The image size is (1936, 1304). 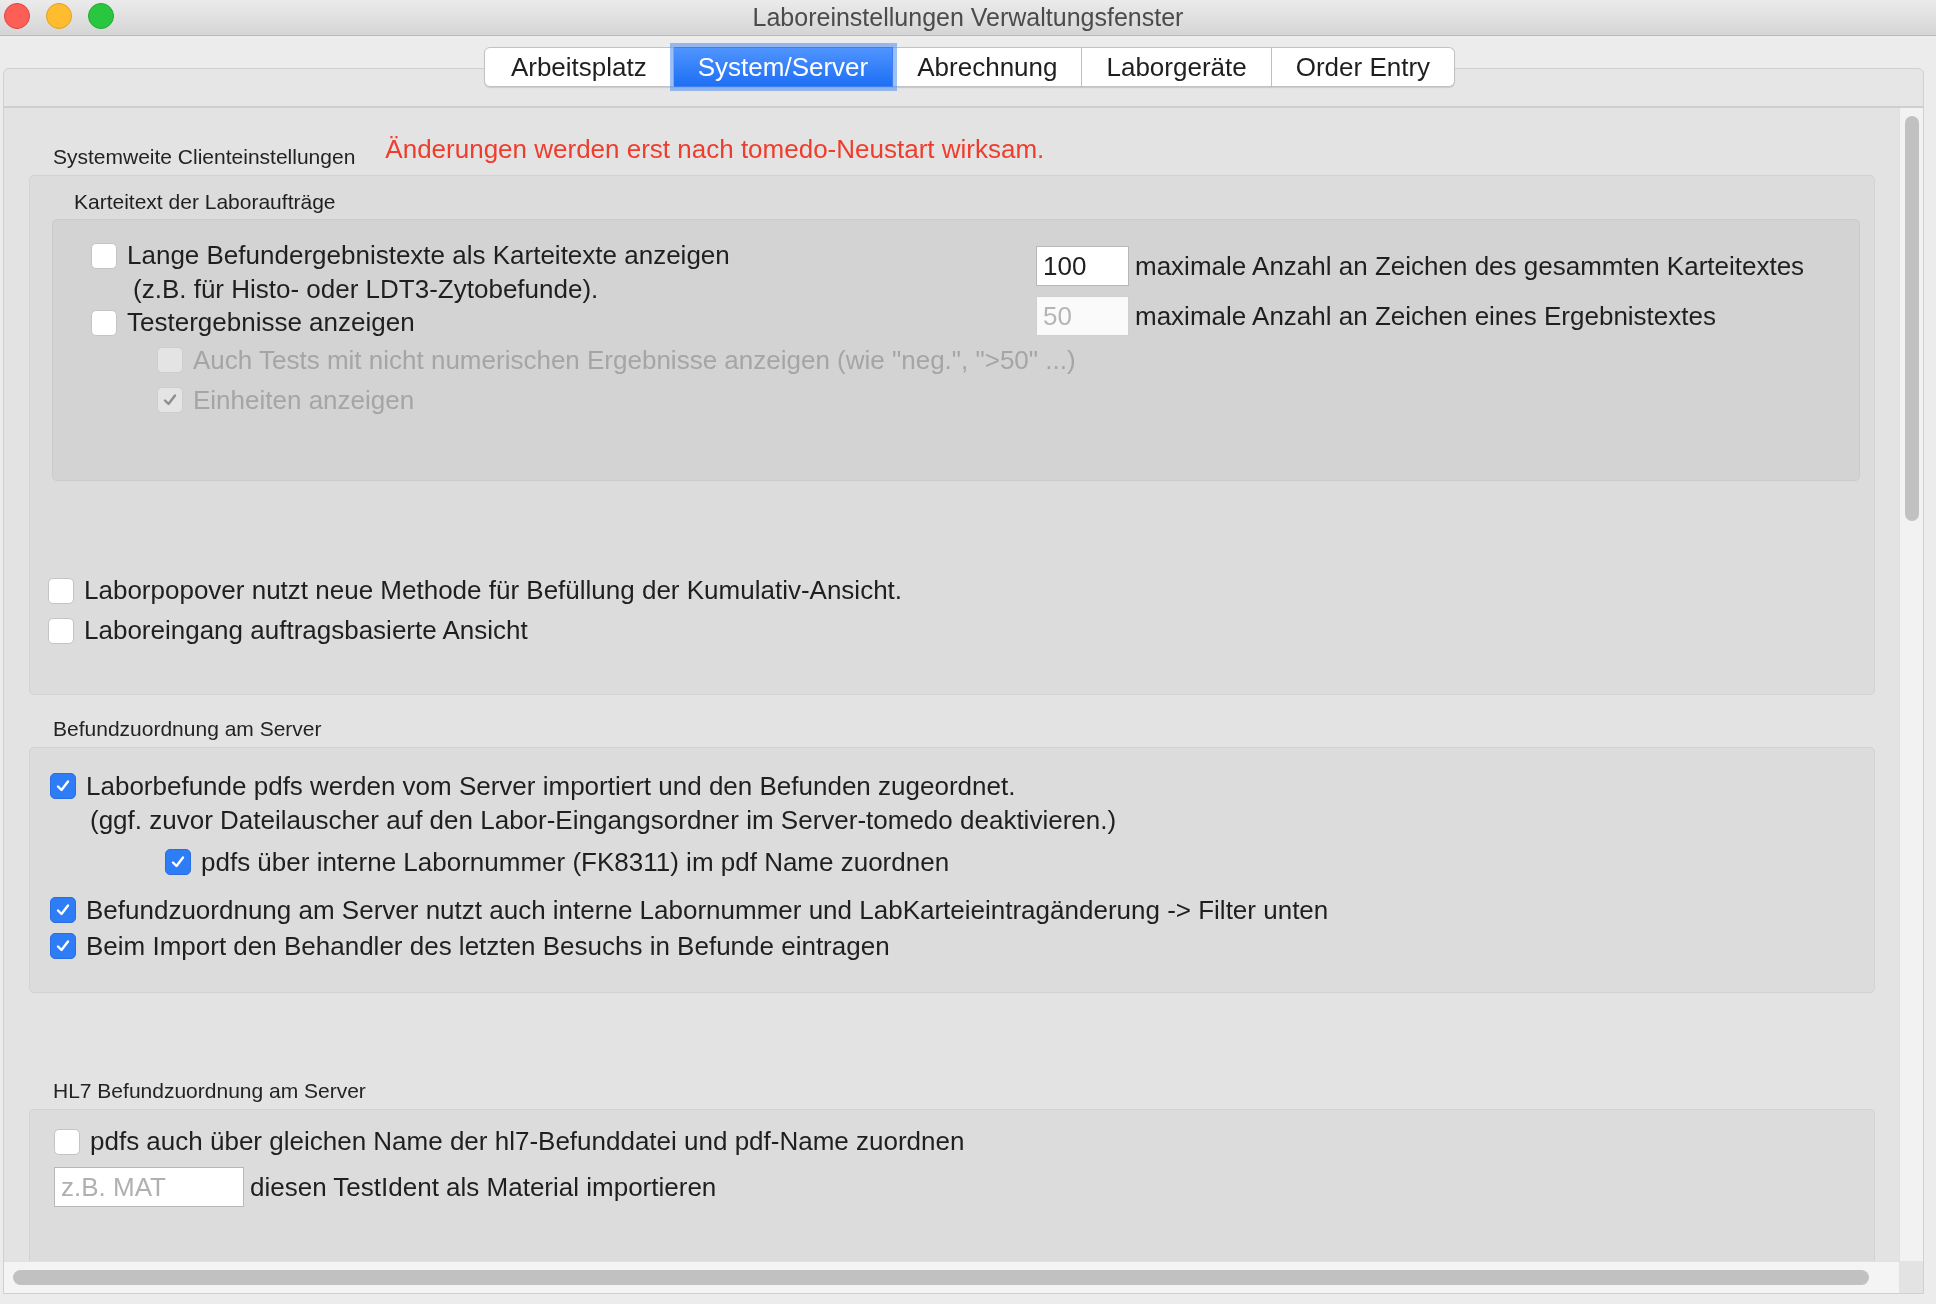 I want to click on close-button, so click(x=17, y=16).